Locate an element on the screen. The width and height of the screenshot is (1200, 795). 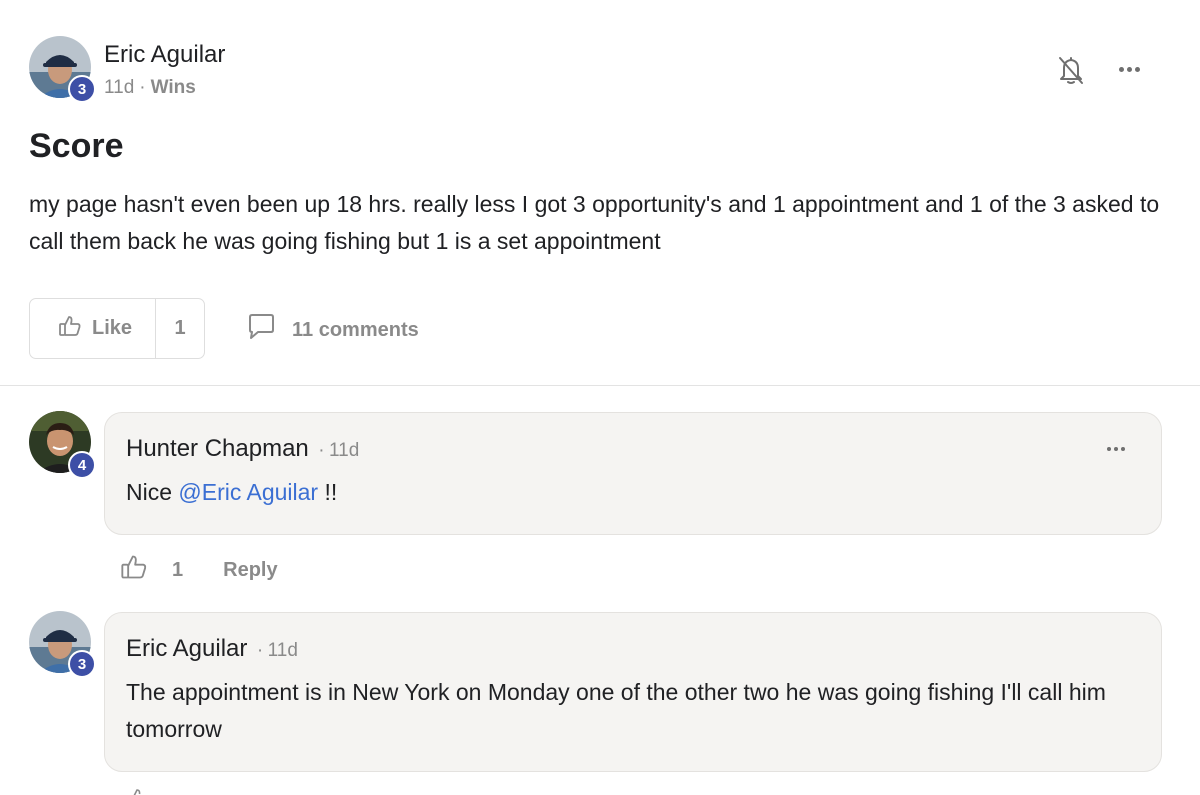
comment-actions: 1 Reply is located at coordinates (199, 570).